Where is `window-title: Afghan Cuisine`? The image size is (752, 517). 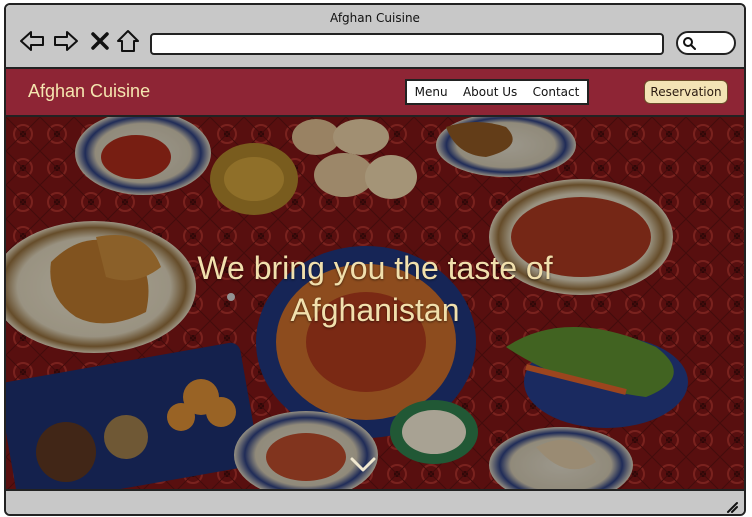
window-title: Afghan Cuisine is located at coordinates (375, 18).